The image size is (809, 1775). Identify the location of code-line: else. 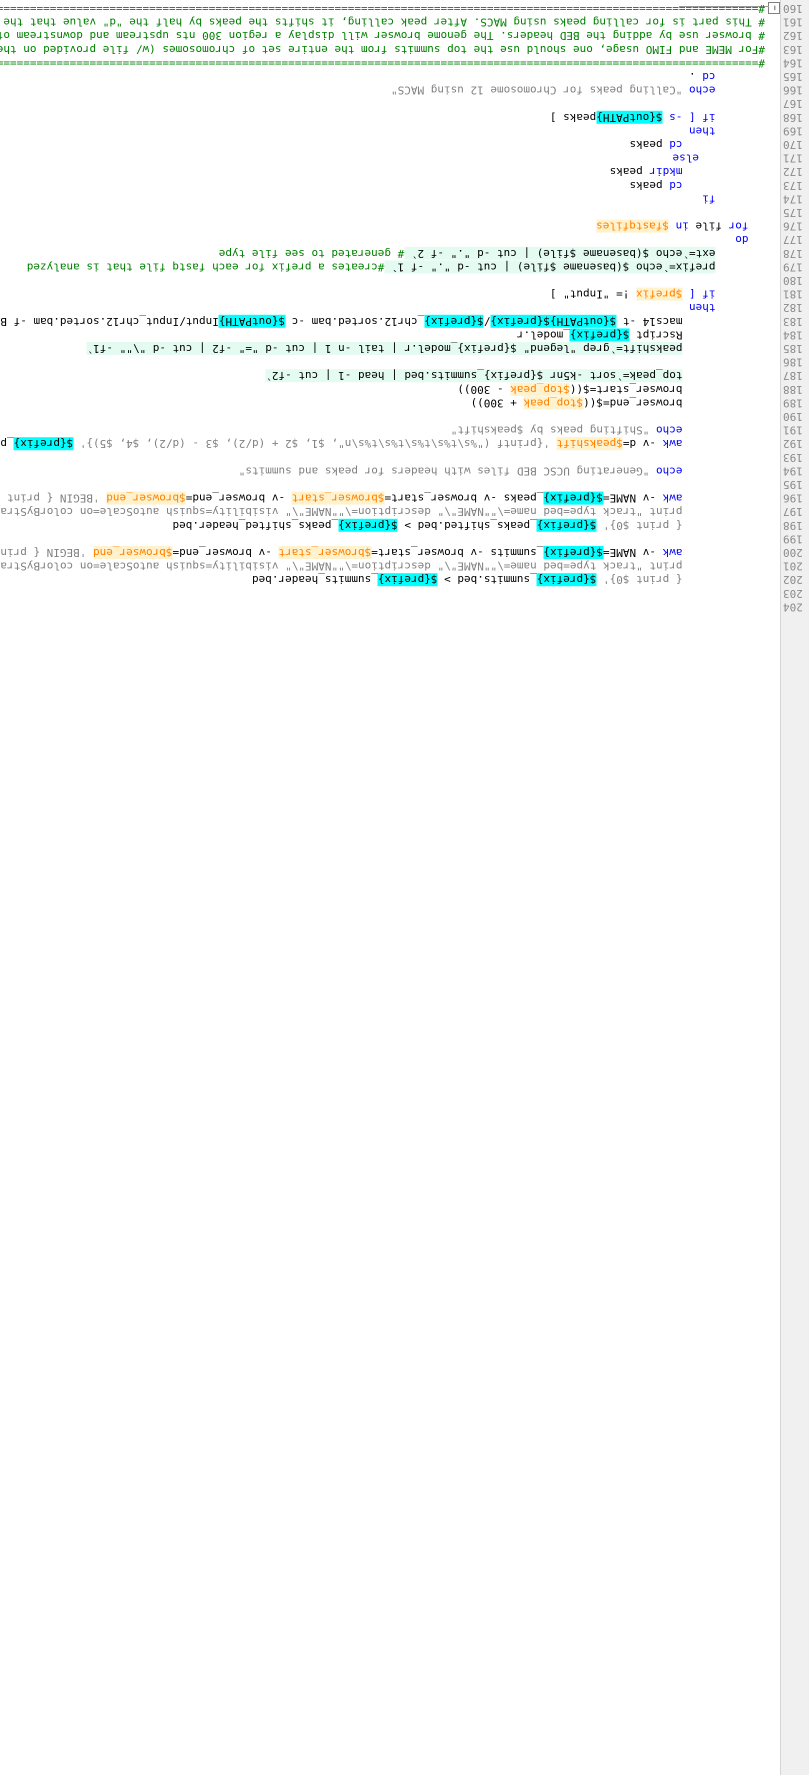
(686, 158).